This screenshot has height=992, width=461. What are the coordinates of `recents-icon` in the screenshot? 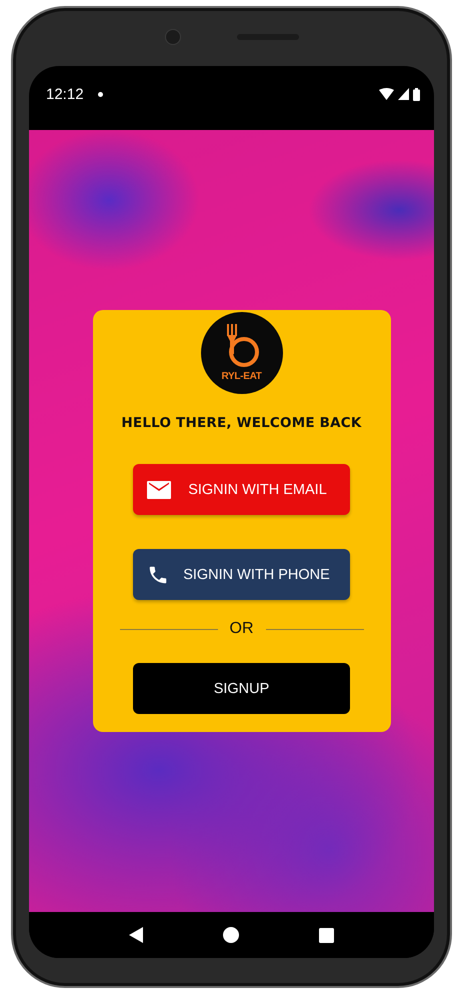 It's located at (326, 935).